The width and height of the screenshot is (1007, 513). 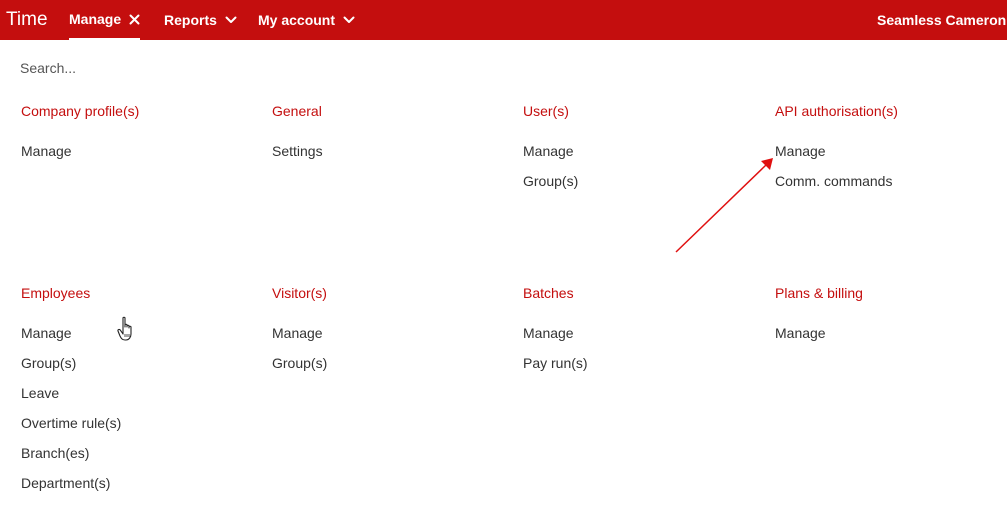 What do you see at coordinates (638, 181) in the screenshot?
I see `link-users-groups: Group(s)` at bounding box center [638, 181].